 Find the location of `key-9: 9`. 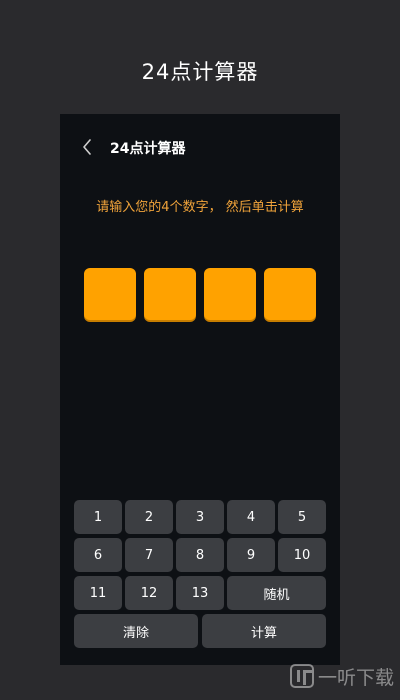

key-9: 9 is located at coordinates (251, 555).